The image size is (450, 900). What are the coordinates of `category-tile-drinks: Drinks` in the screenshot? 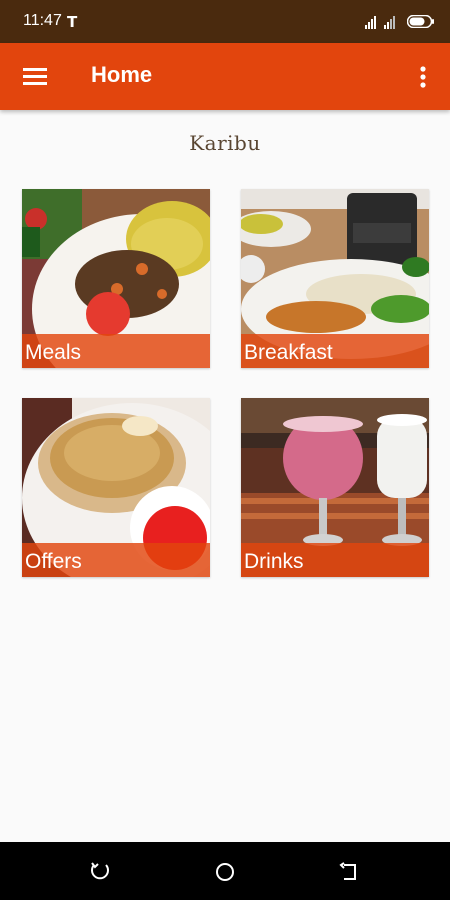 It's located at (335, 487).